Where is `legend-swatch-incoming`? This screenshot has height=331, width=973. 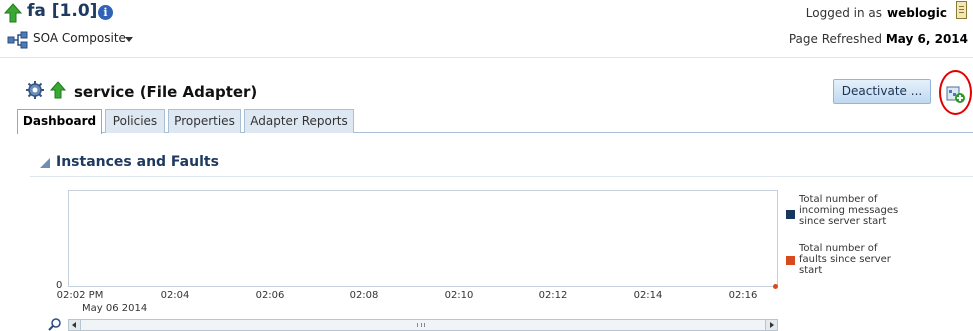 legend-swatch-incoming is located at coordinates (790, 214).